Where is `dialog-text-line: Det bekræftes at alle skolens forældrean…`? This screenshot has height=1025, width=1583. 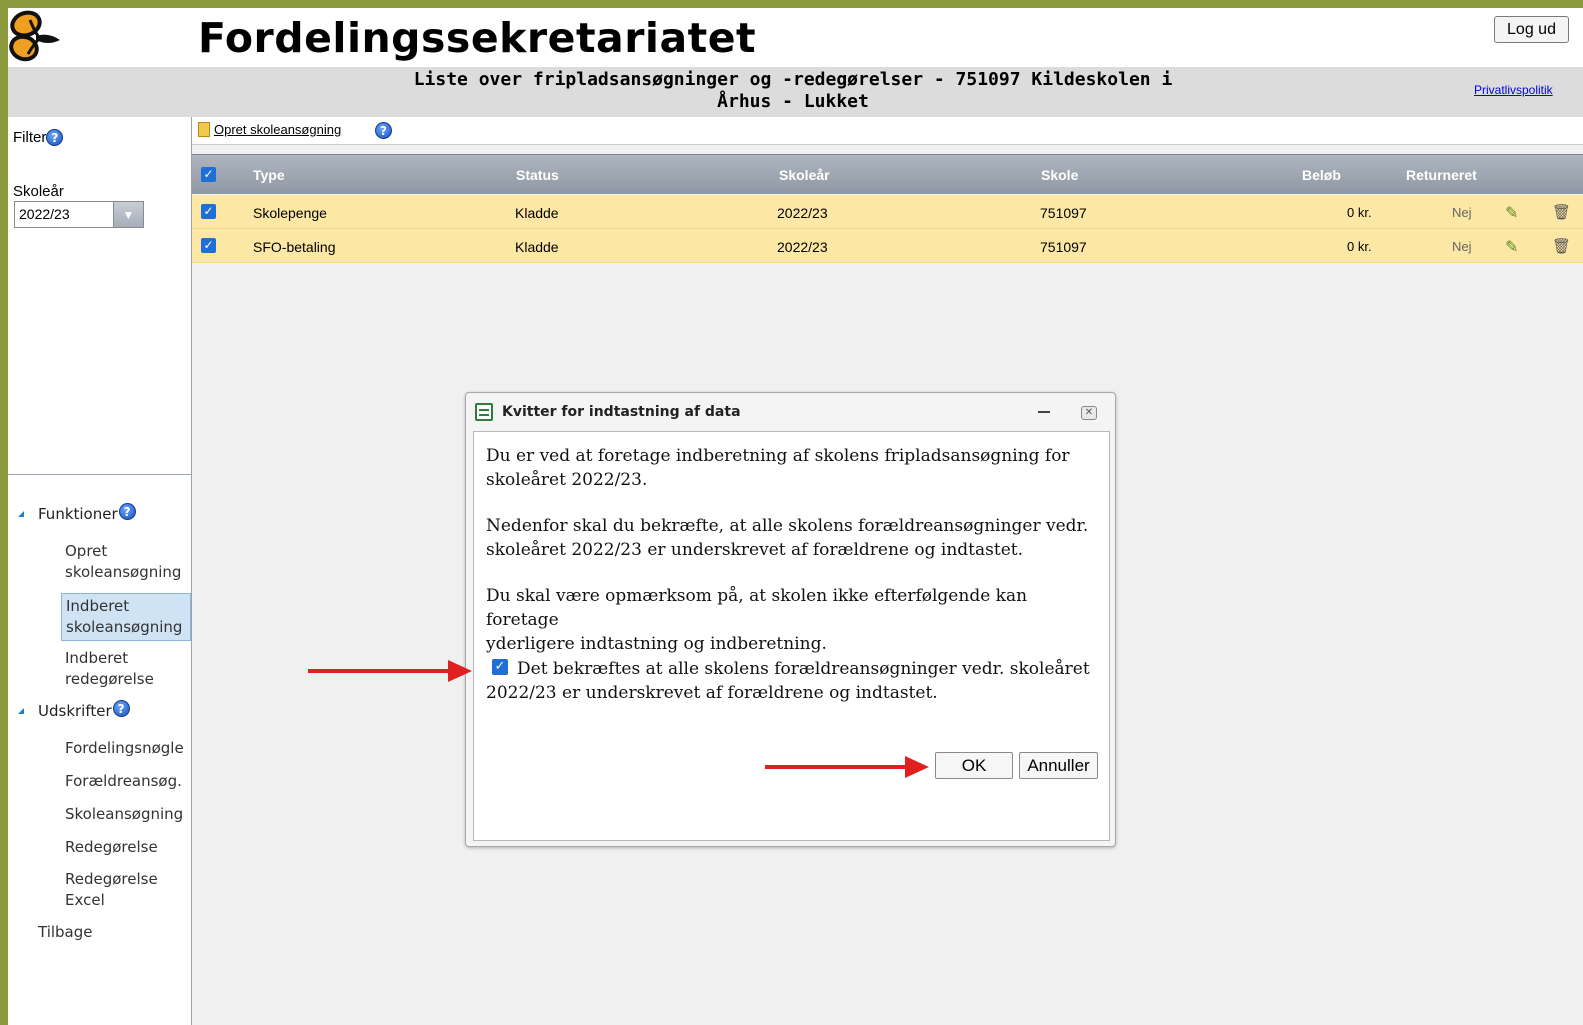
dialog-text-line: Det bekræftes at alle skolens forældrean… is located at coordinates (803, 669).